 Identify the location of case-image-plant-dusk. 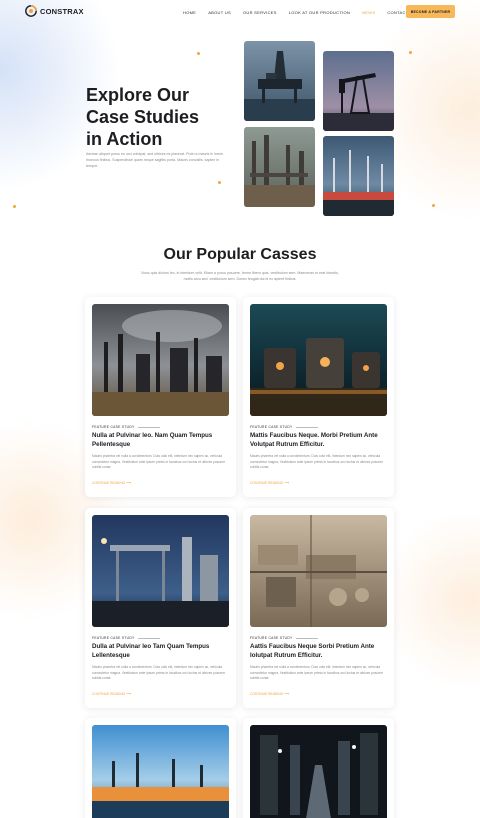
(160, 571).